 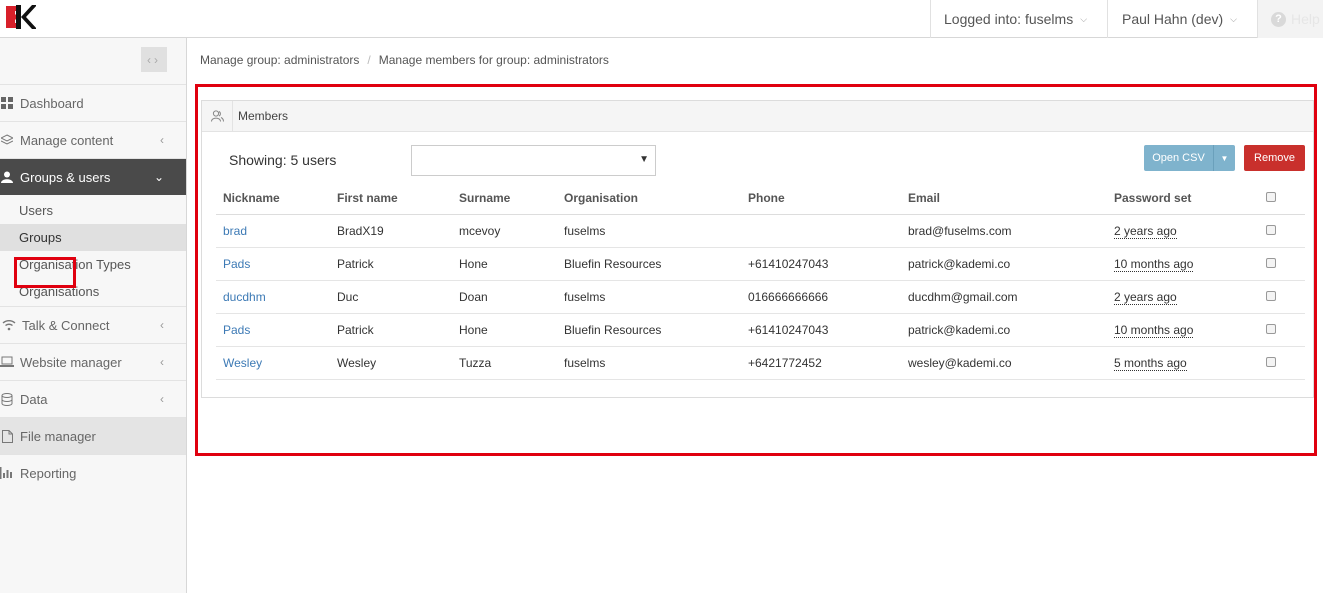 What do you see at coordinates (391, 297) in the screenshot?
I see `cell-first-name: Duc` at bounding box center [391, 297].